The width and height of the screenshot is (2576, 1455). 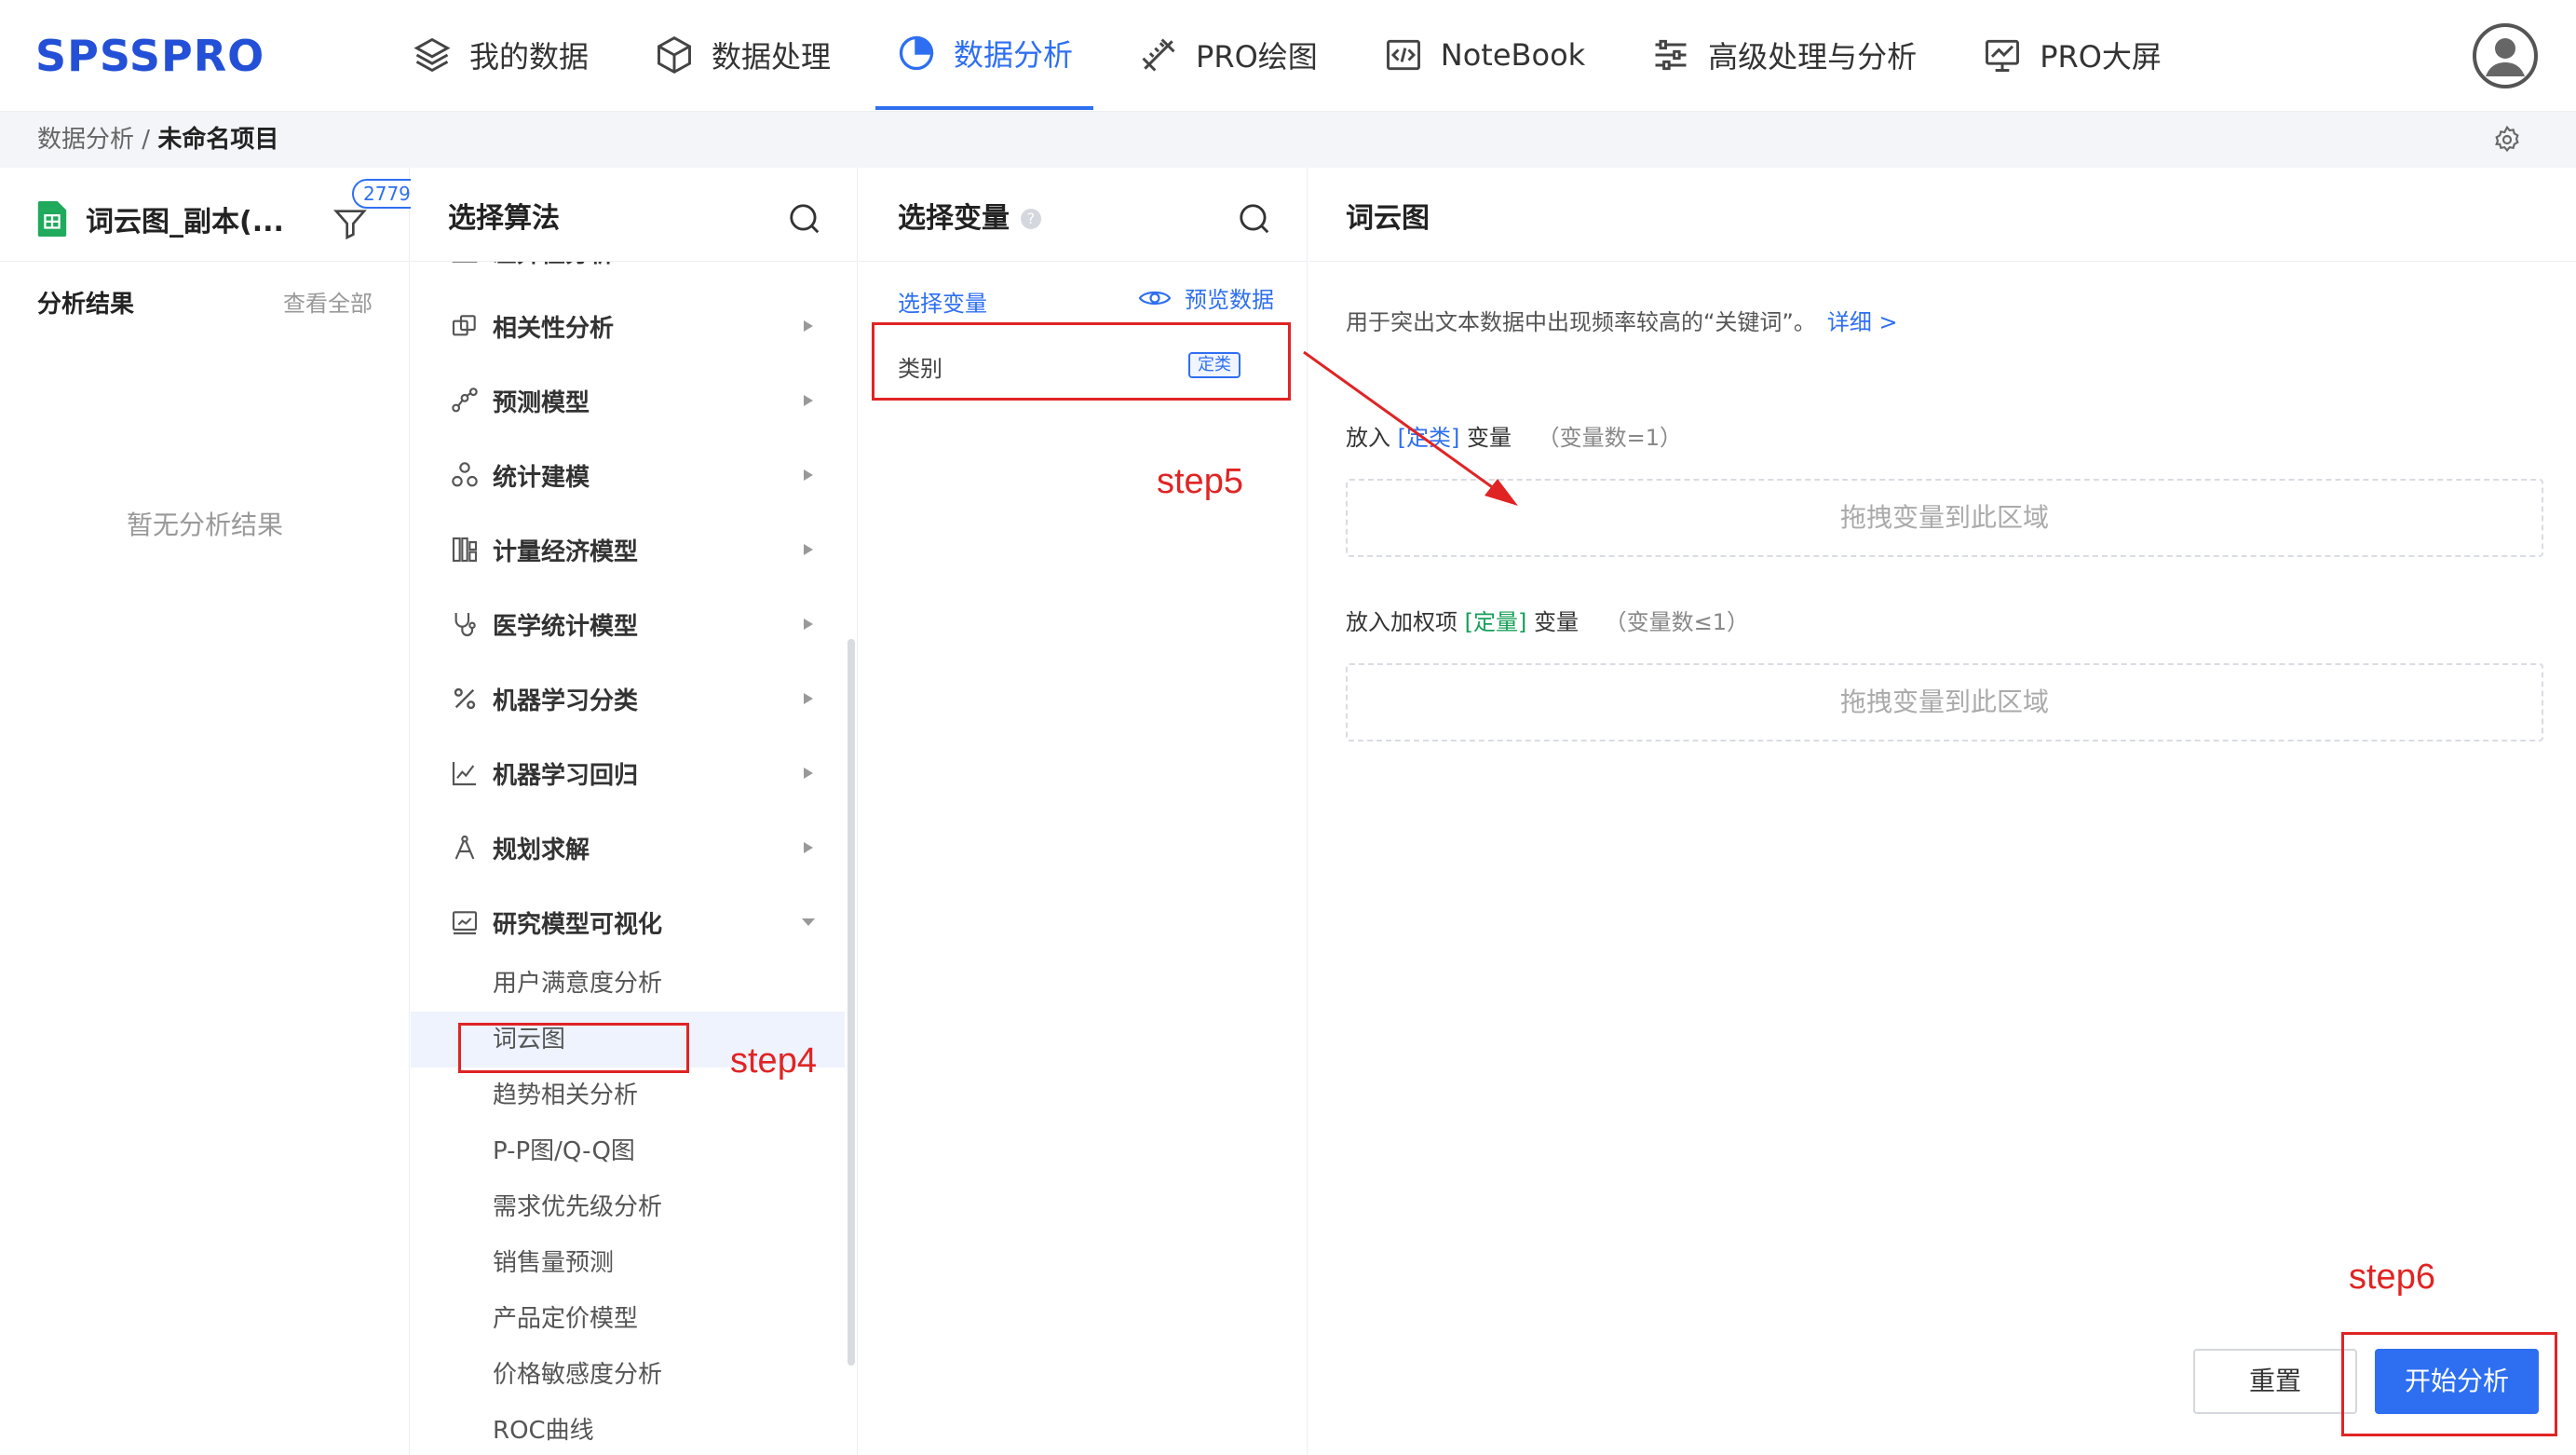 I want to click on algo-header: 选择算法, so click(x=634, y=214).